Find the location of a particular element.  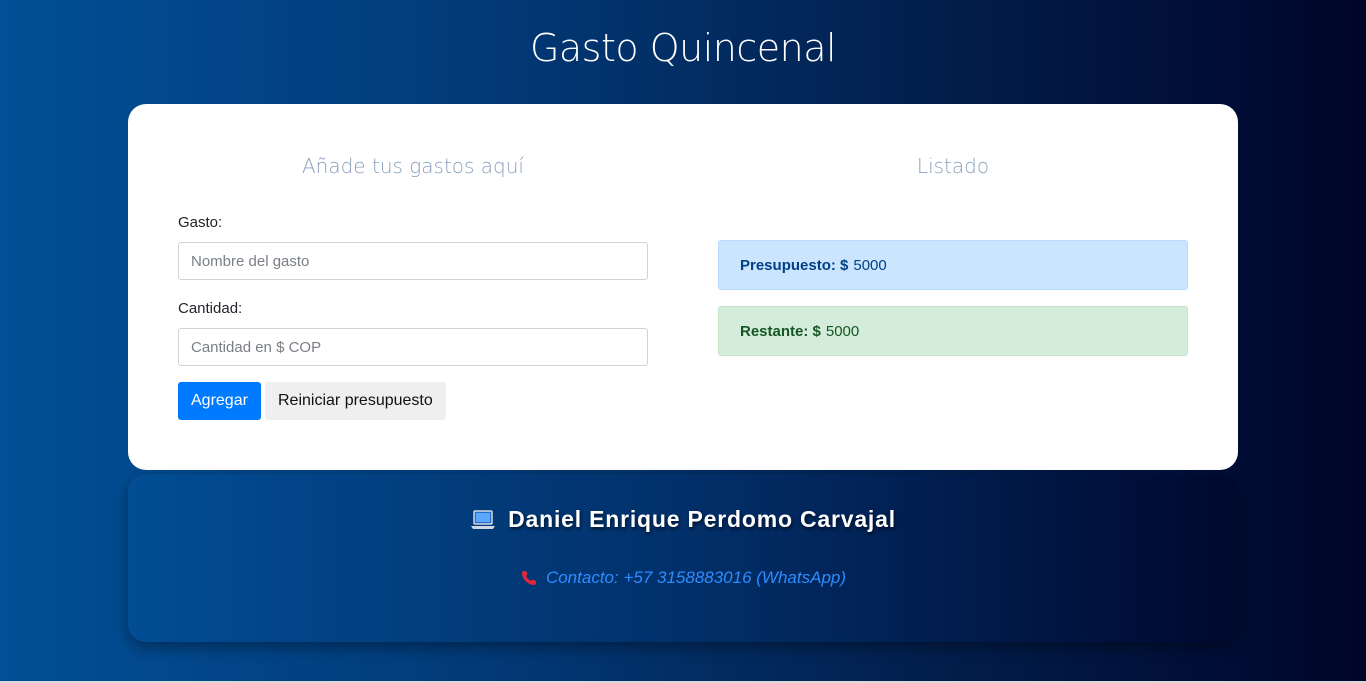

form-heading: Añade tus gastos aquí is located at coordinates (413, 166).